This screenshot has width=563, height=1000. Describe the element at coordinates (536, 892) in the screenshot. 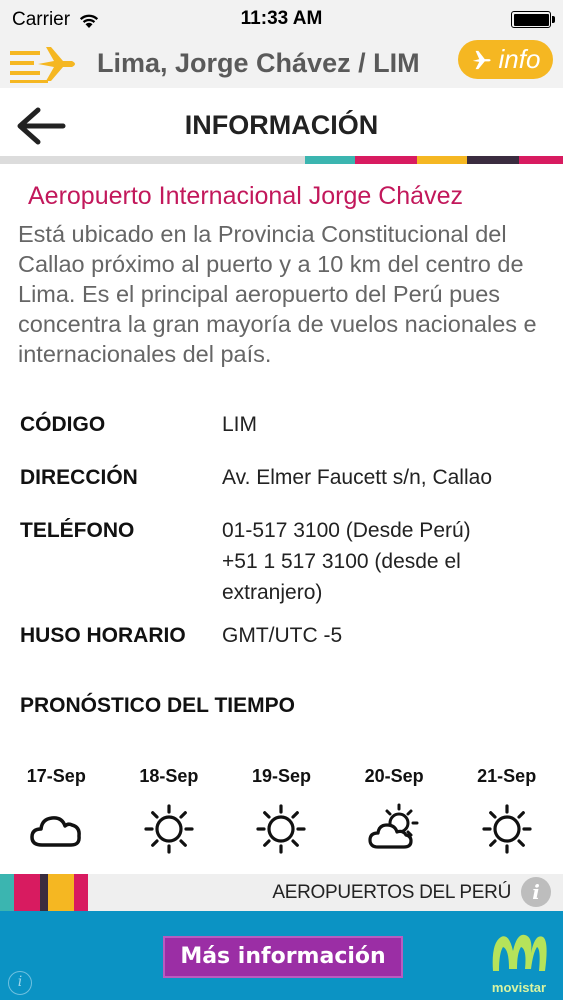

I see `info-circle-icon: i` at that location.